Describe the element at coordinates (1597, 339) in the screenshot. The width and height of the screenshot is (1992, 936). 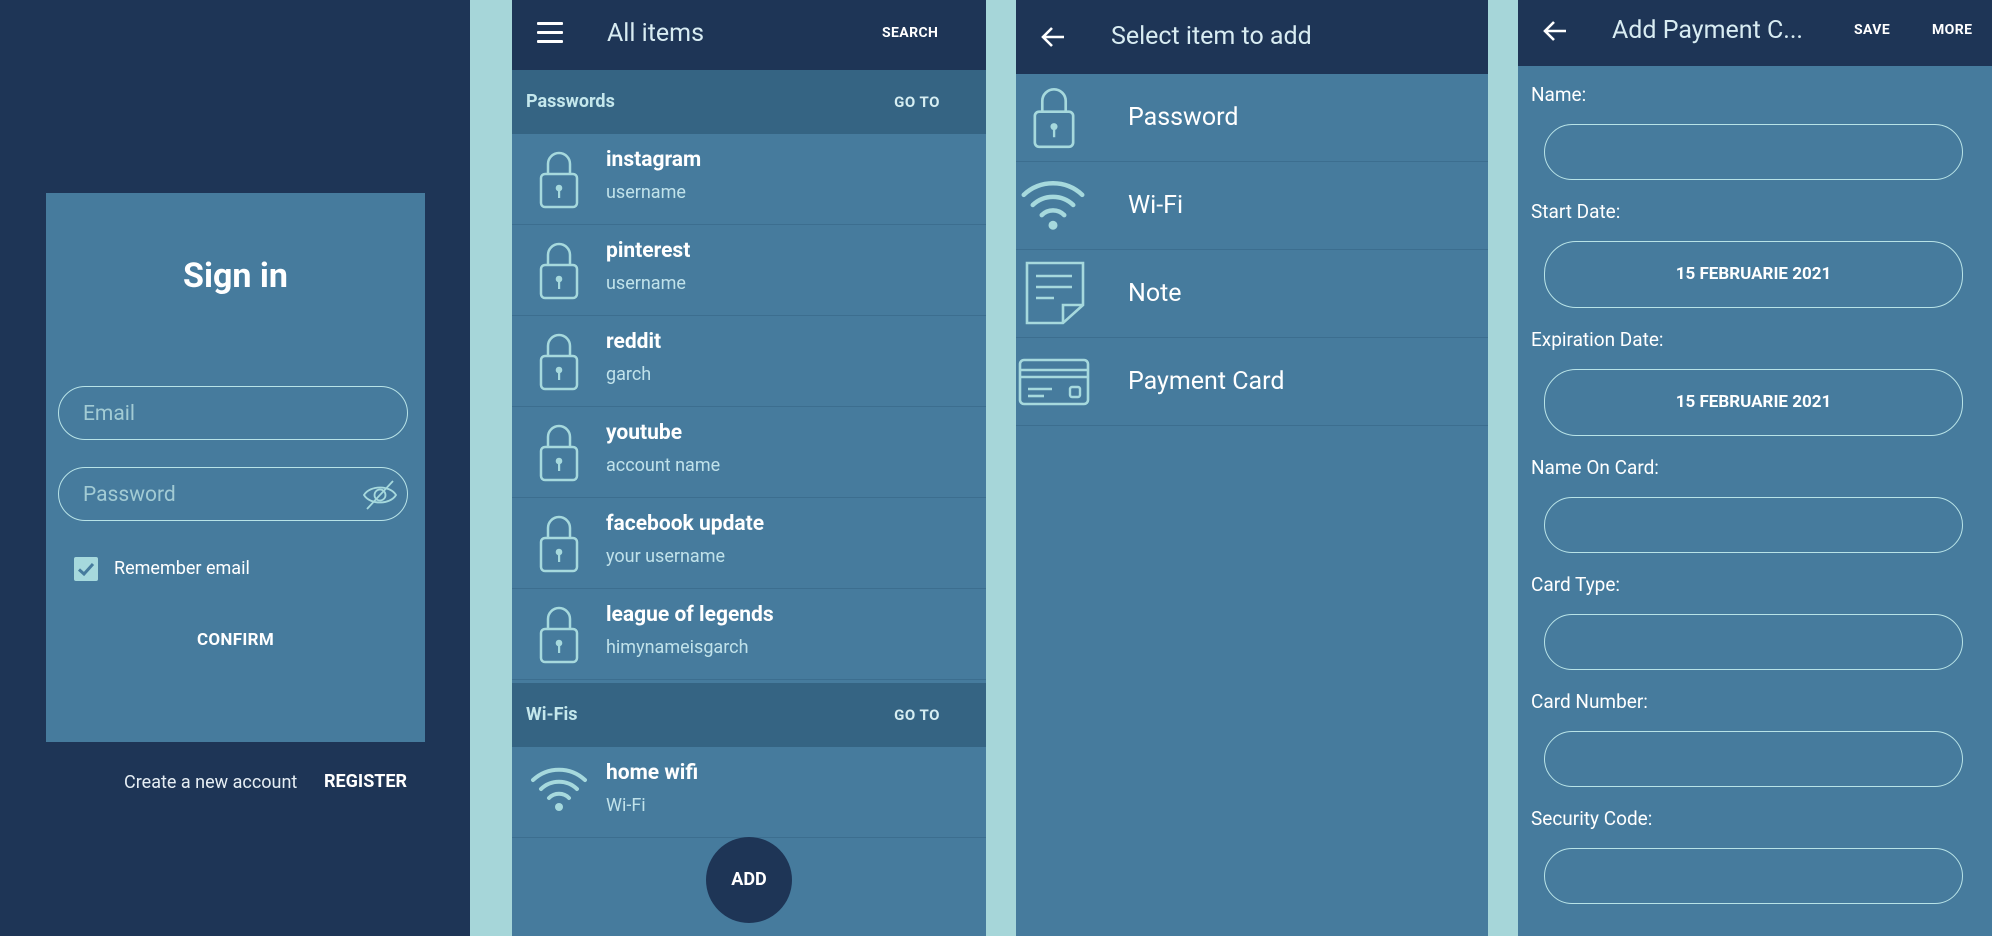
I see `expiration-date-label: Expiration Date:` at that location.